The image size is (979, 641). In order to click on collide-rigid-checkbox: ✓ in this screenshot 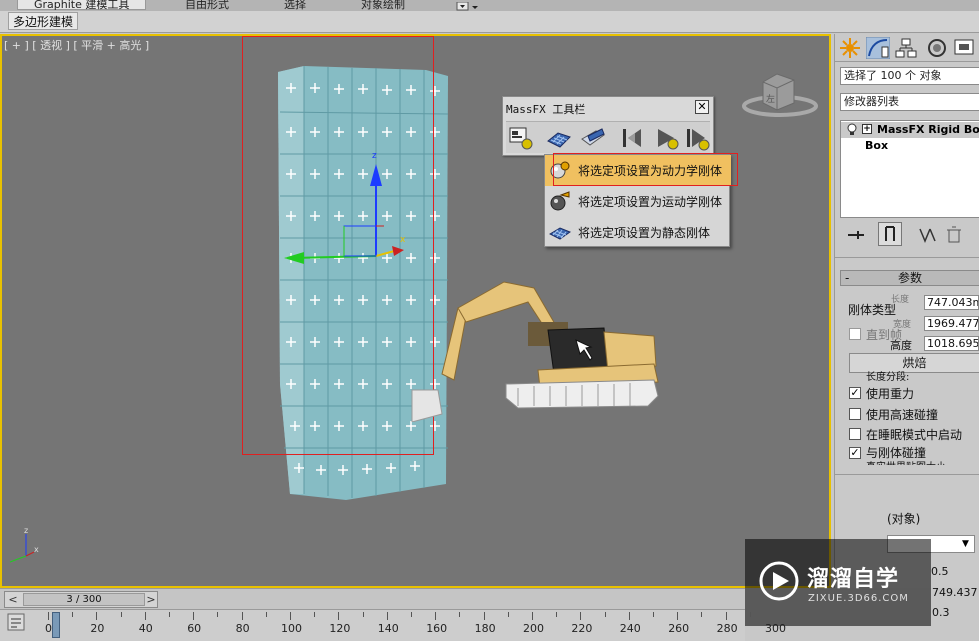, I will do `click(855, 453)`.